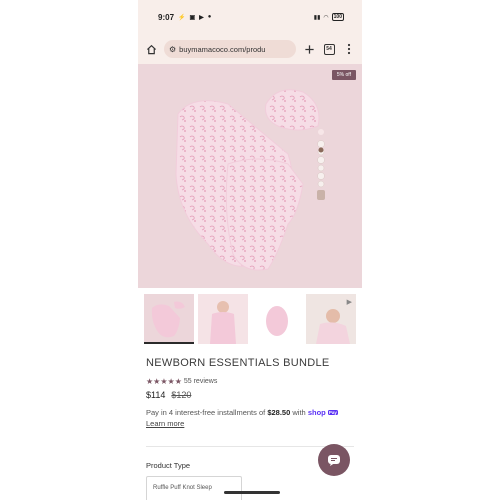 The width and height of the screenshot is (500, 500). I want to click on product-title: NEWBORN ESSENTIALS BUNDLE, so click(238, 363).